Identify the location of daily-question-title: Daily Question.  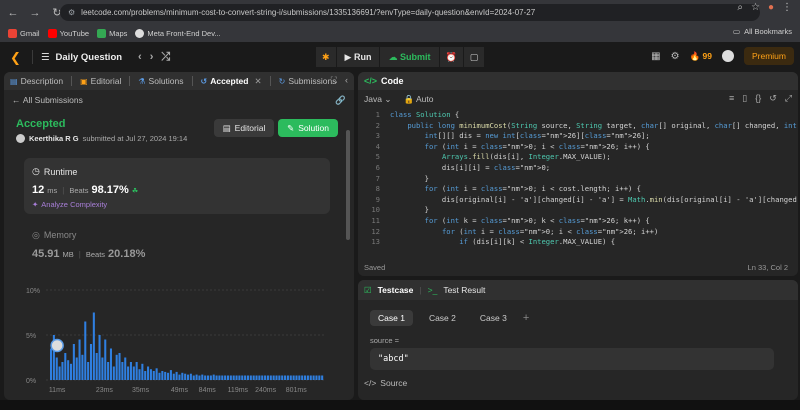
(89, 57).